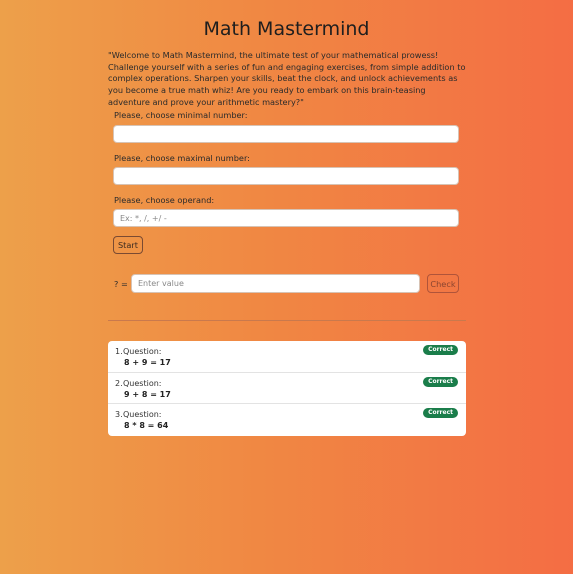 Image resolution: width=573 pixels, height=574 pixels. Describe the element at coordinates (147, 362) in the screenshot. I see `result-expression: 8 + 9 = 17` at that location.